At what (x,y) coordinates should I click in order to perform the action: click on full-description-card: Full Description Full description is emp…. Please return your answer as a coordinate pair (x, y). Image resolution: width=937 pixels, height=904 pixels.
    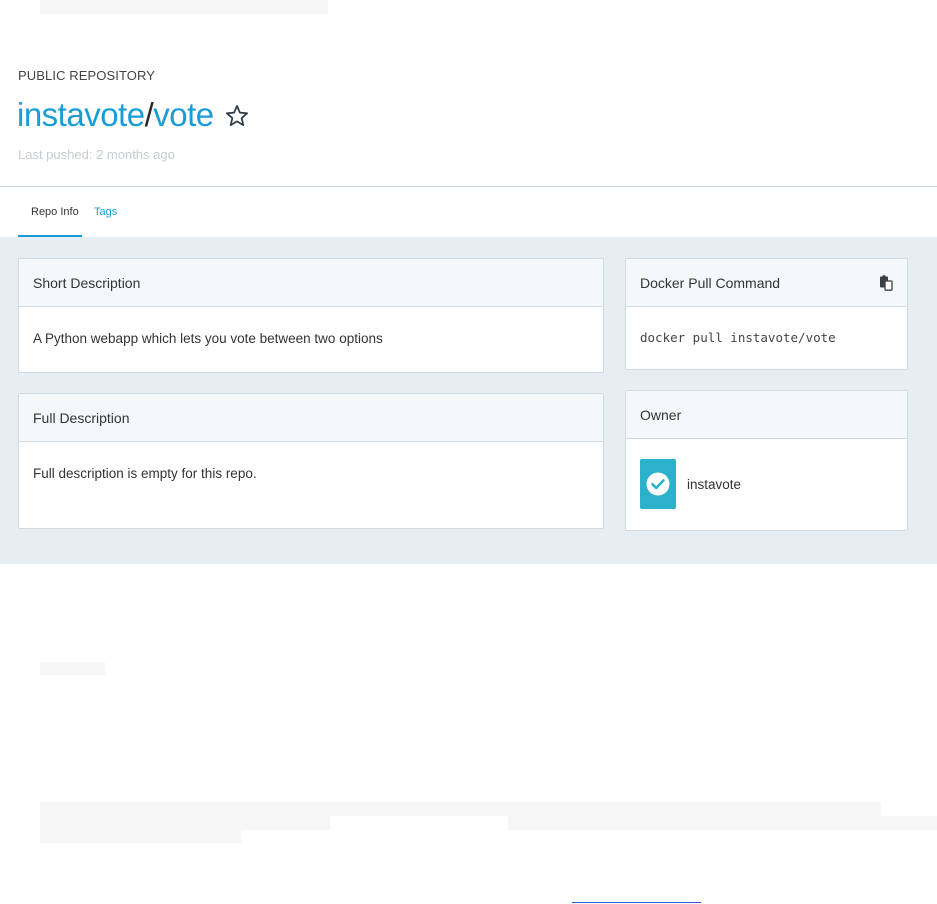
    Looking at the image, I should click on (311, 461).